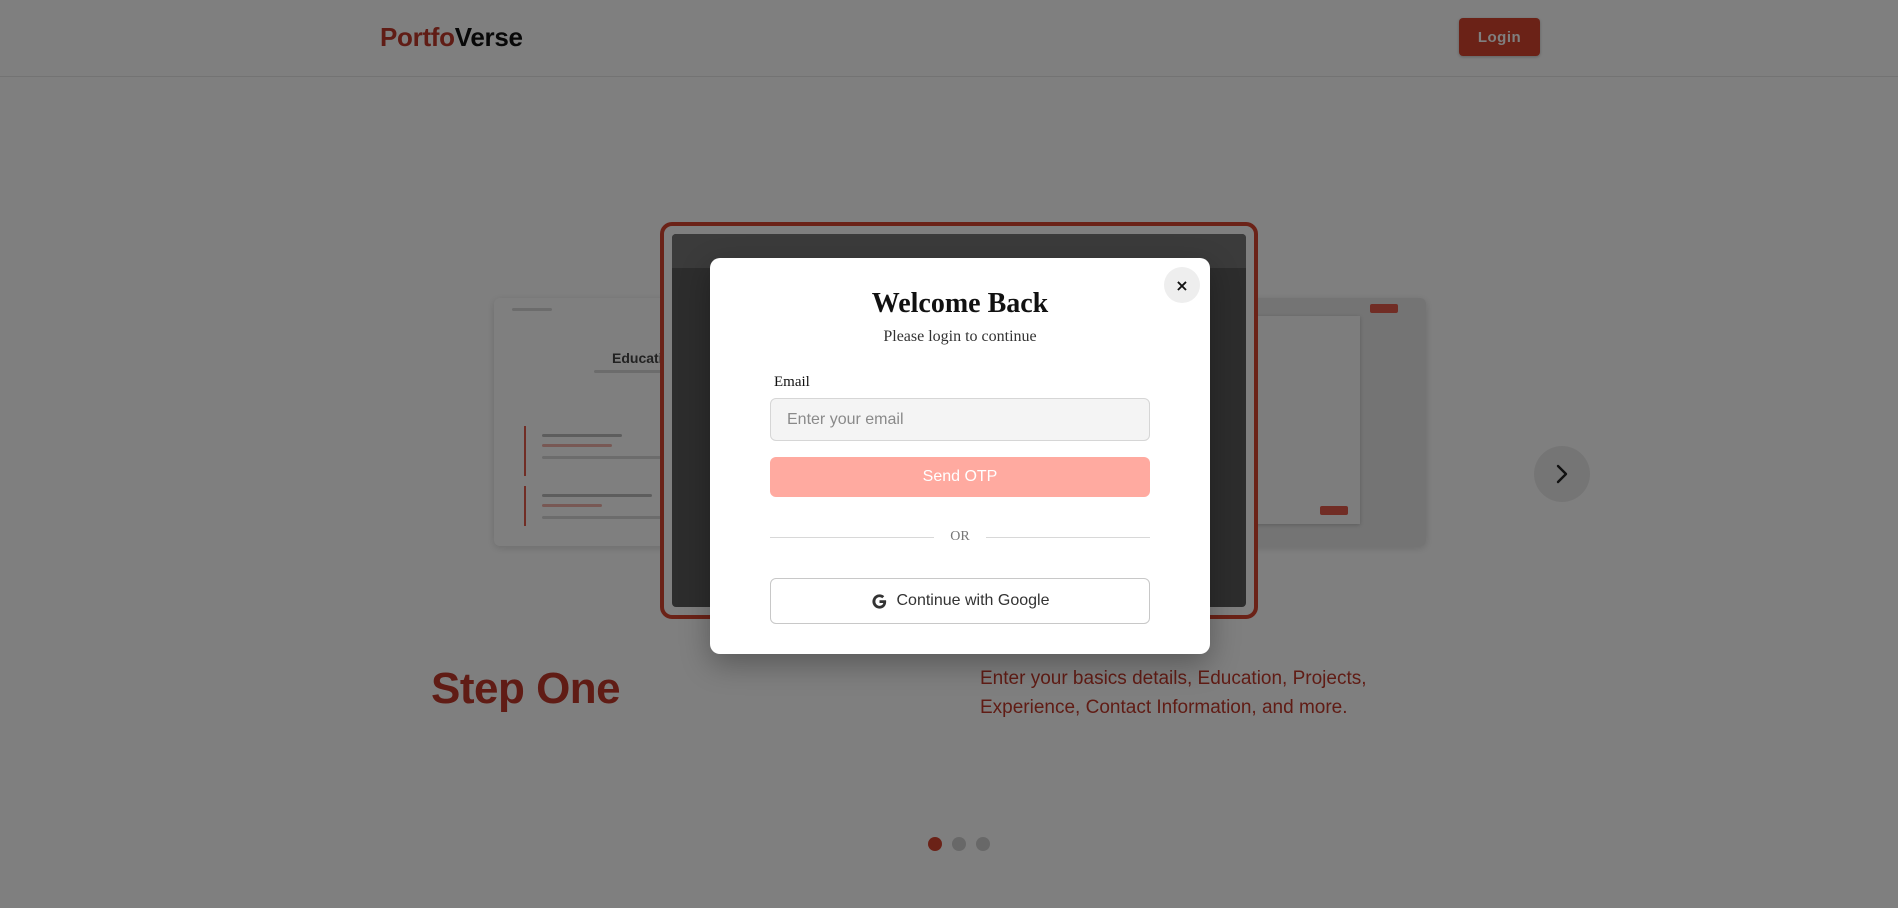 Image resolution: width=1898 pixels, height=908 pixels. I want to click on google-login-button: Continue with Google, so click(960, 601).